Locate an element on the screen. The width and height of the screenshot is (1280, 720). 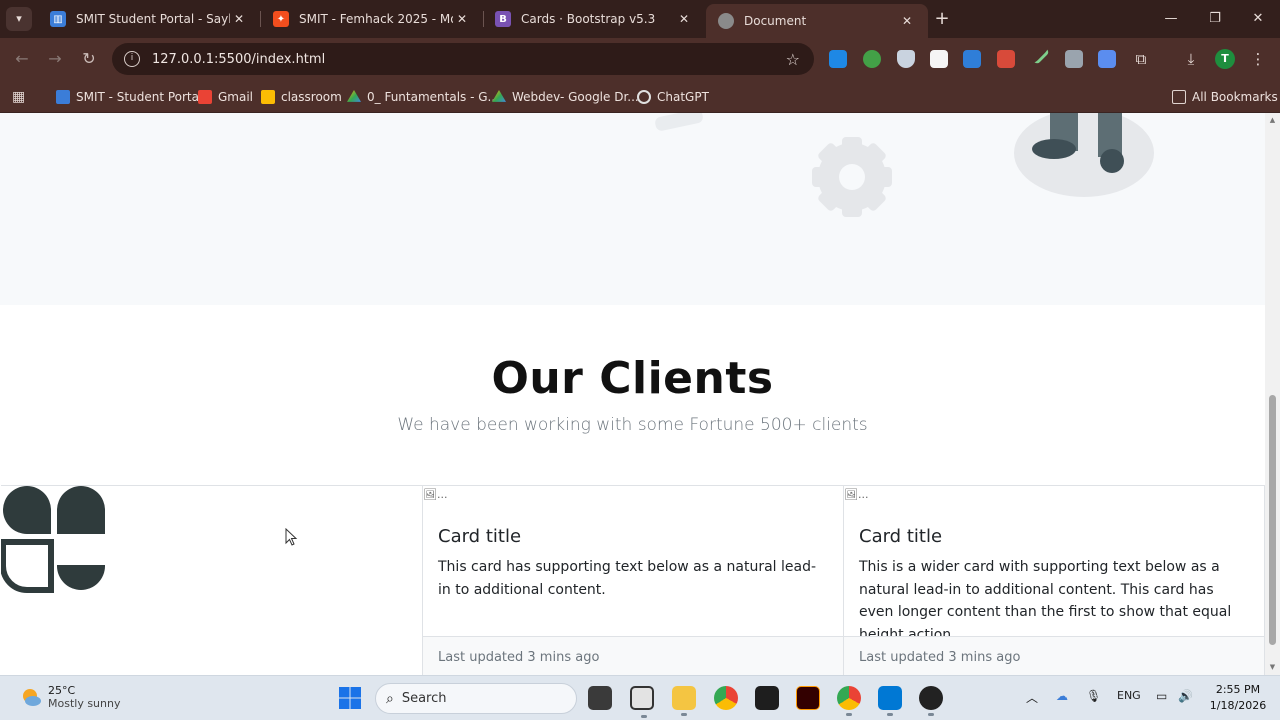
weather-widget: 25°C Mostly sunny is located at coordinates (70, 697).